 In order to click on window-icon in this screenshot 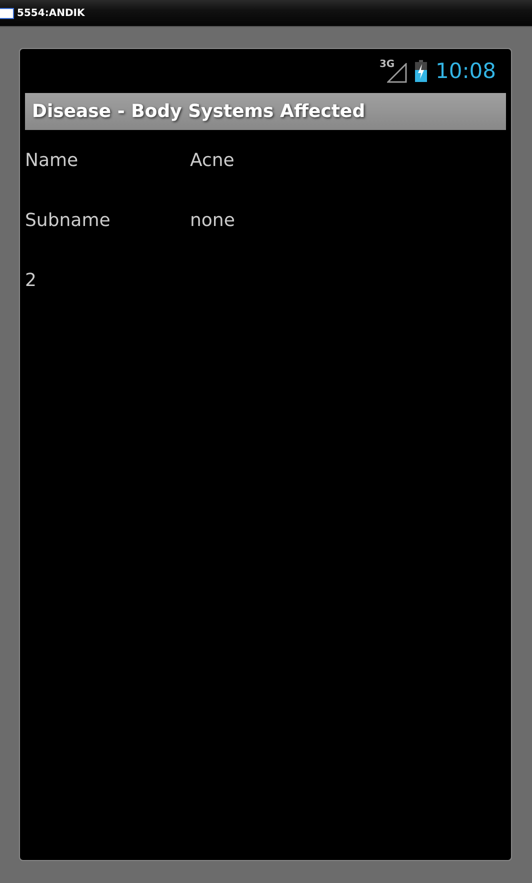, I will do `click(7, 13)`.